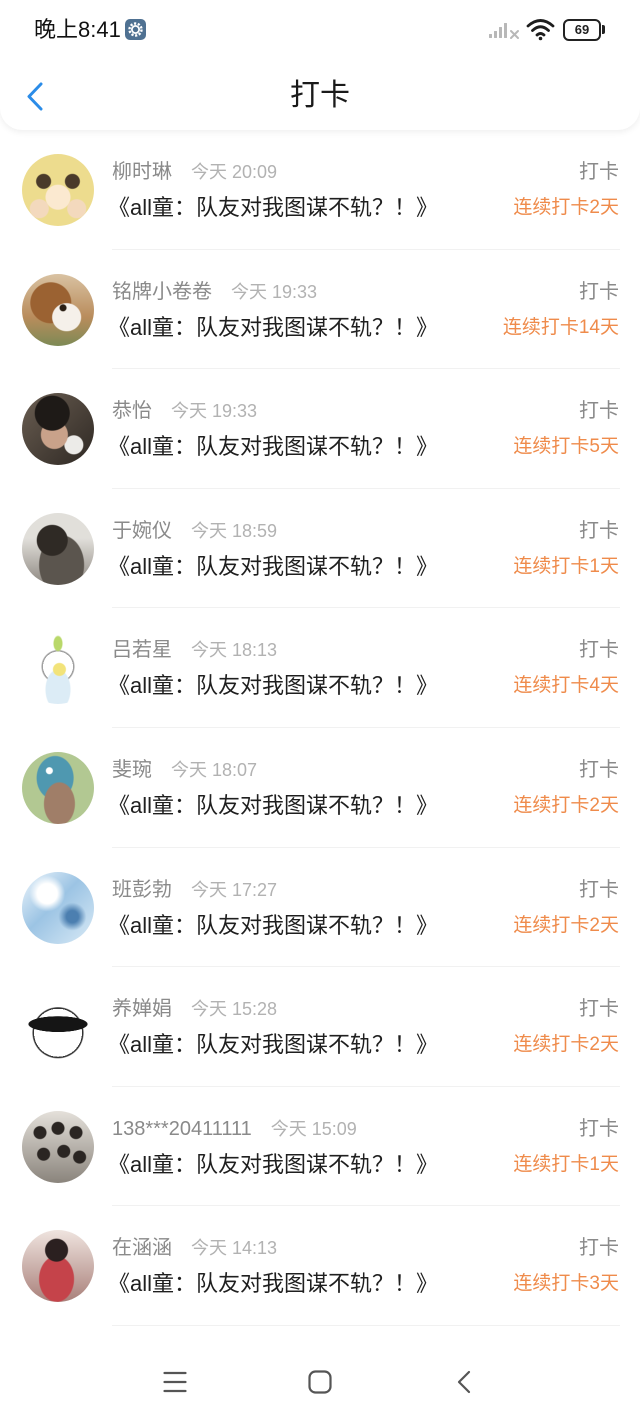 Image resolution: width=640 pixels, height=1422 pixels. I want to click on row-meta: 班彭勃 今天 17:27, so click(194, 890).